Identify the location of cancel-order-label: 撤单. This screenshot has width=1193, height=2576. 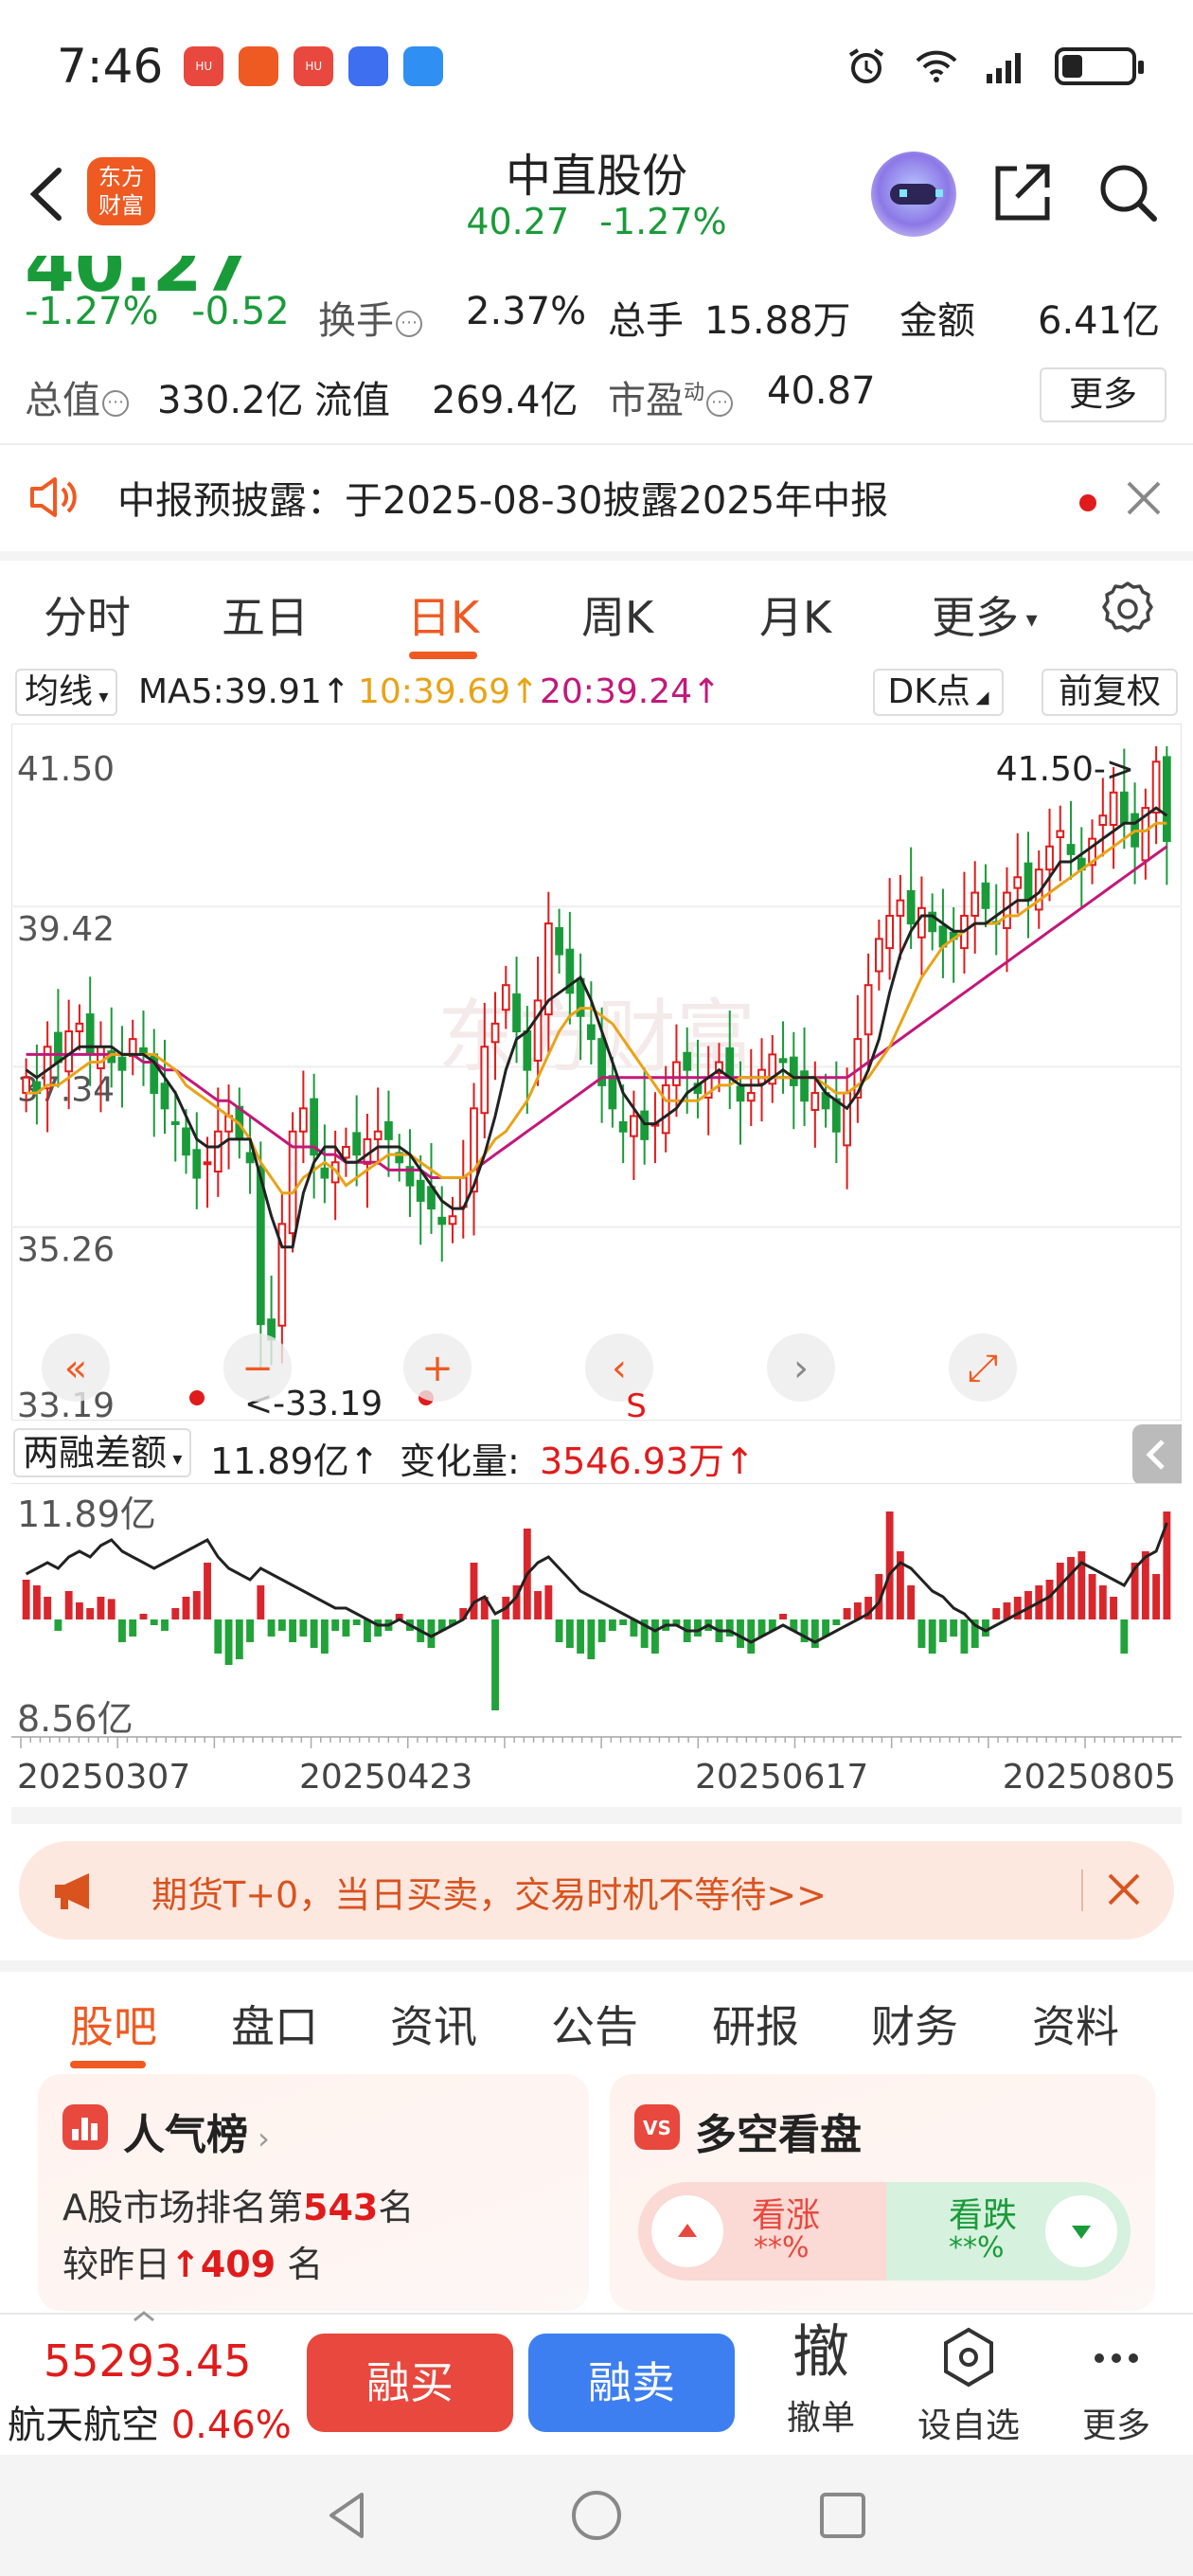
(820, 2418).